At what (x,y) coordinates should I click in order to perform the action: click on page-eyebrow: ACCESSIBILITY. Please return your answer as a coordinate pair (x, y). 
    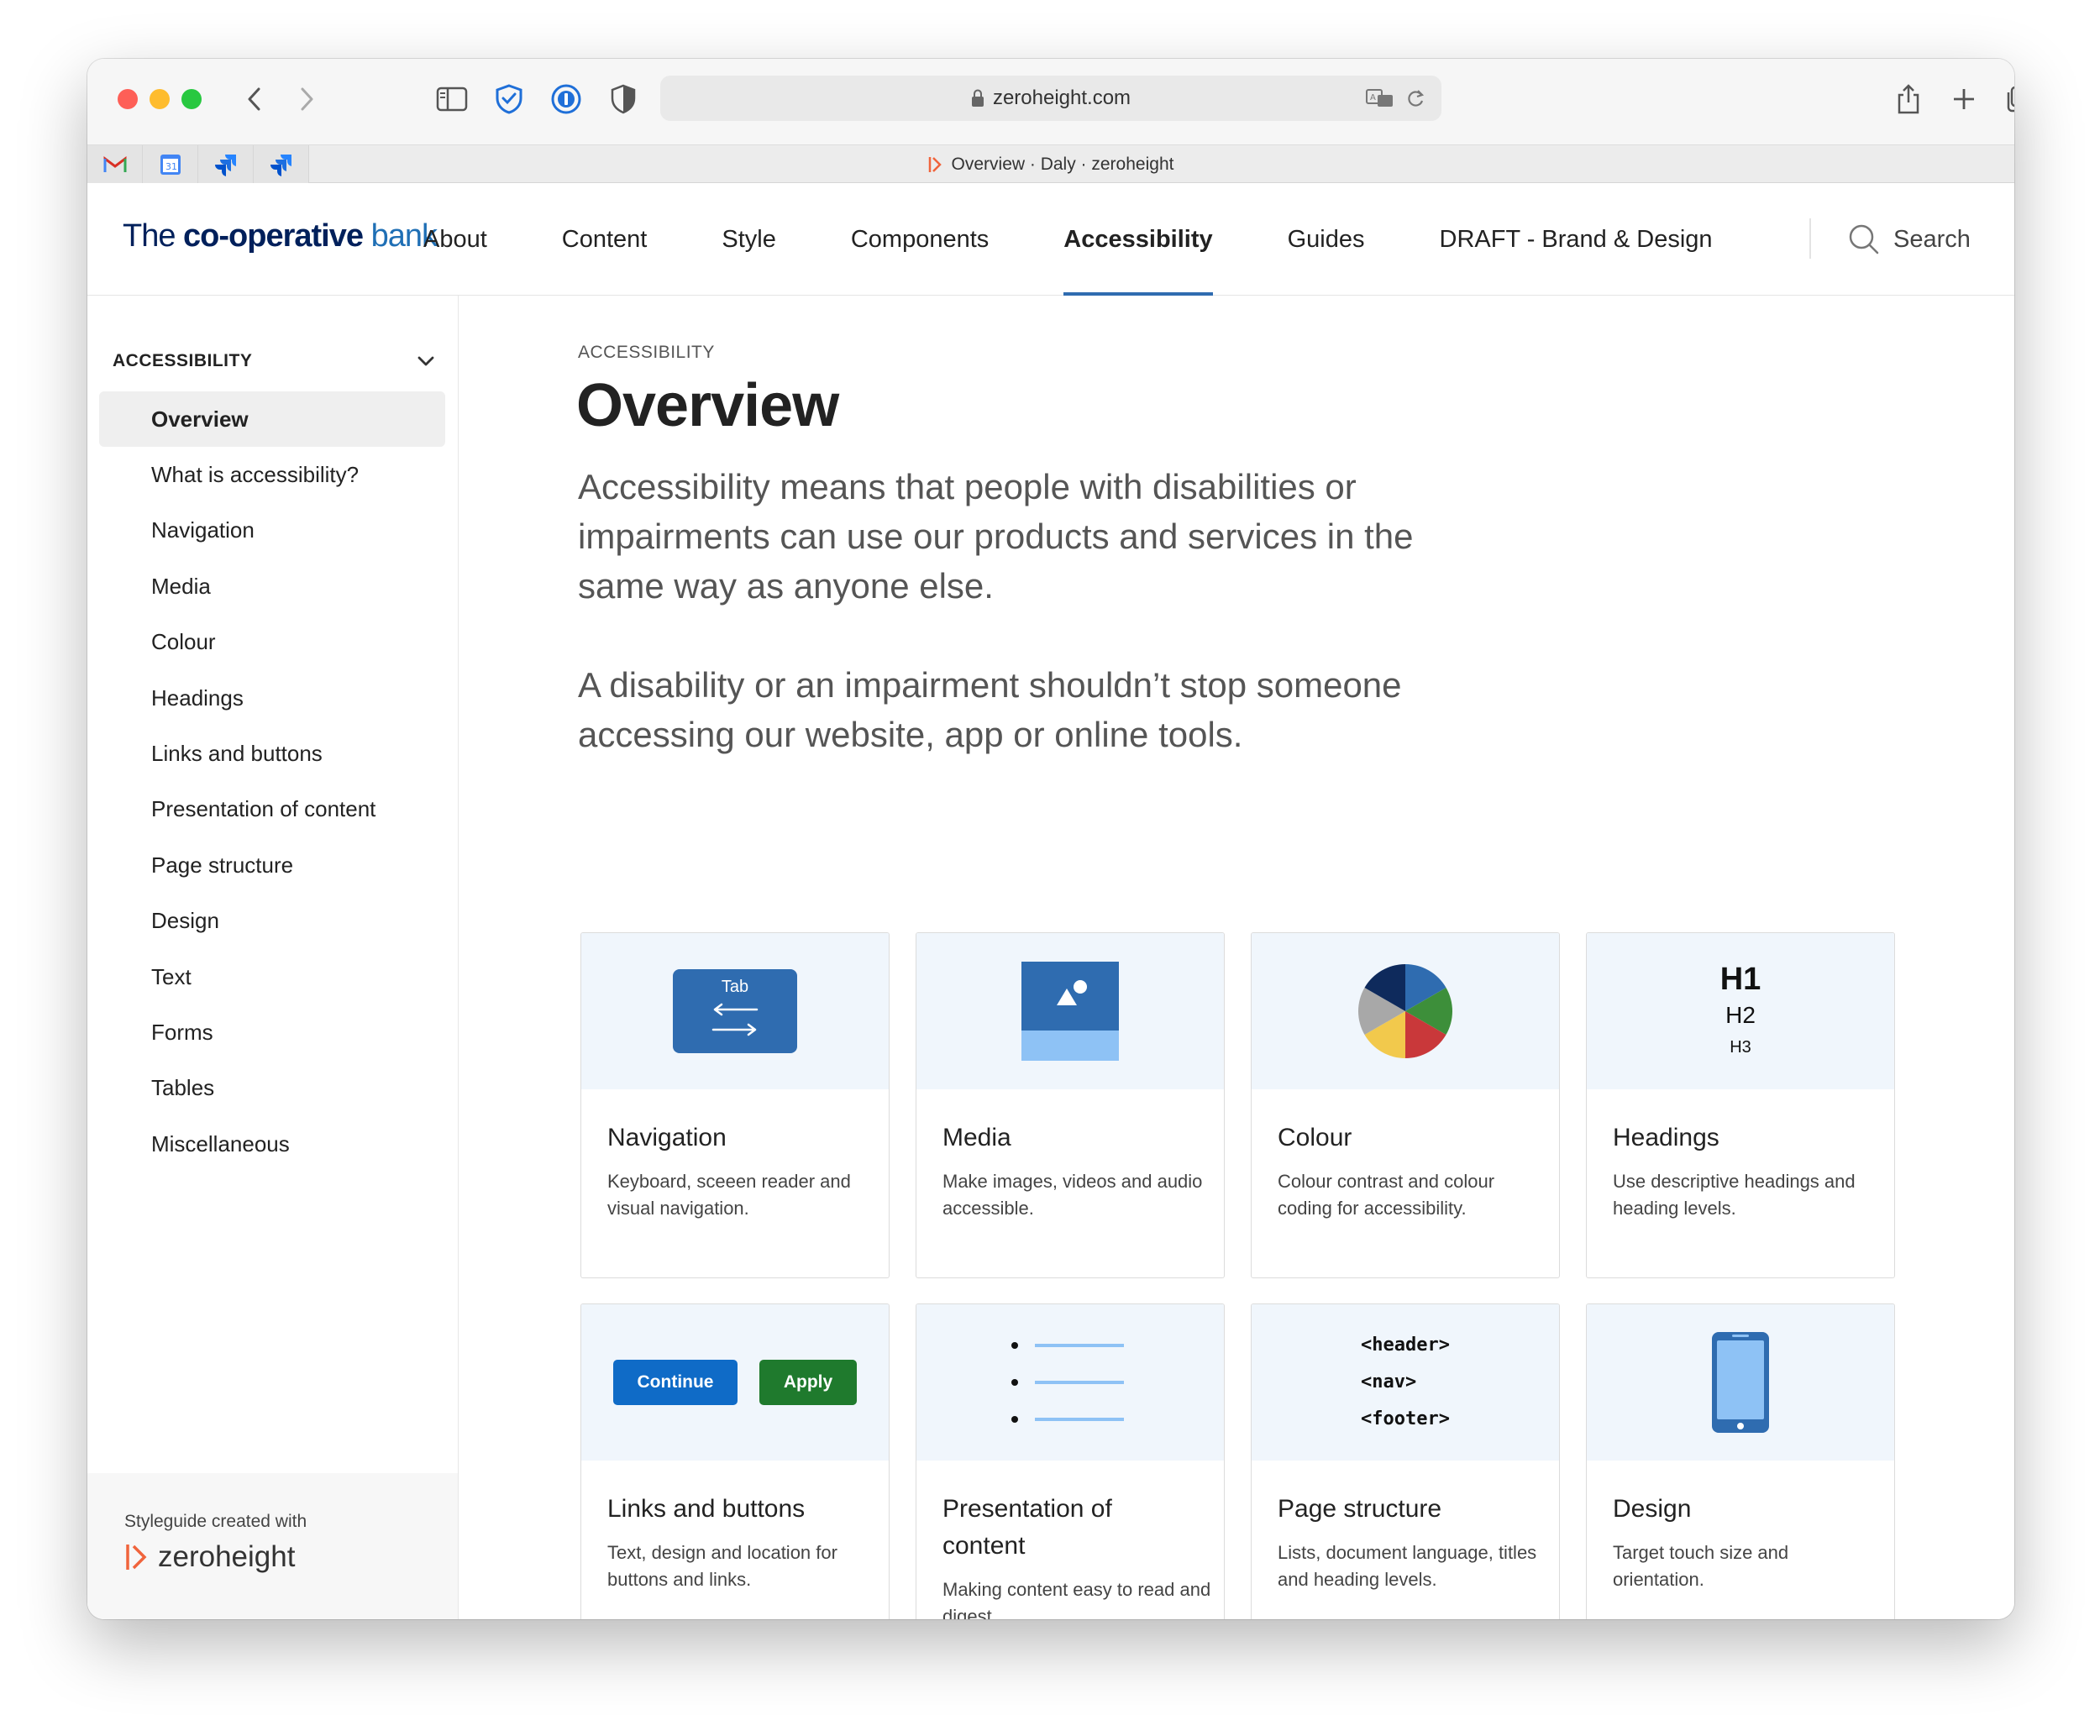
    Looking at the image, I should click on (646, 352).